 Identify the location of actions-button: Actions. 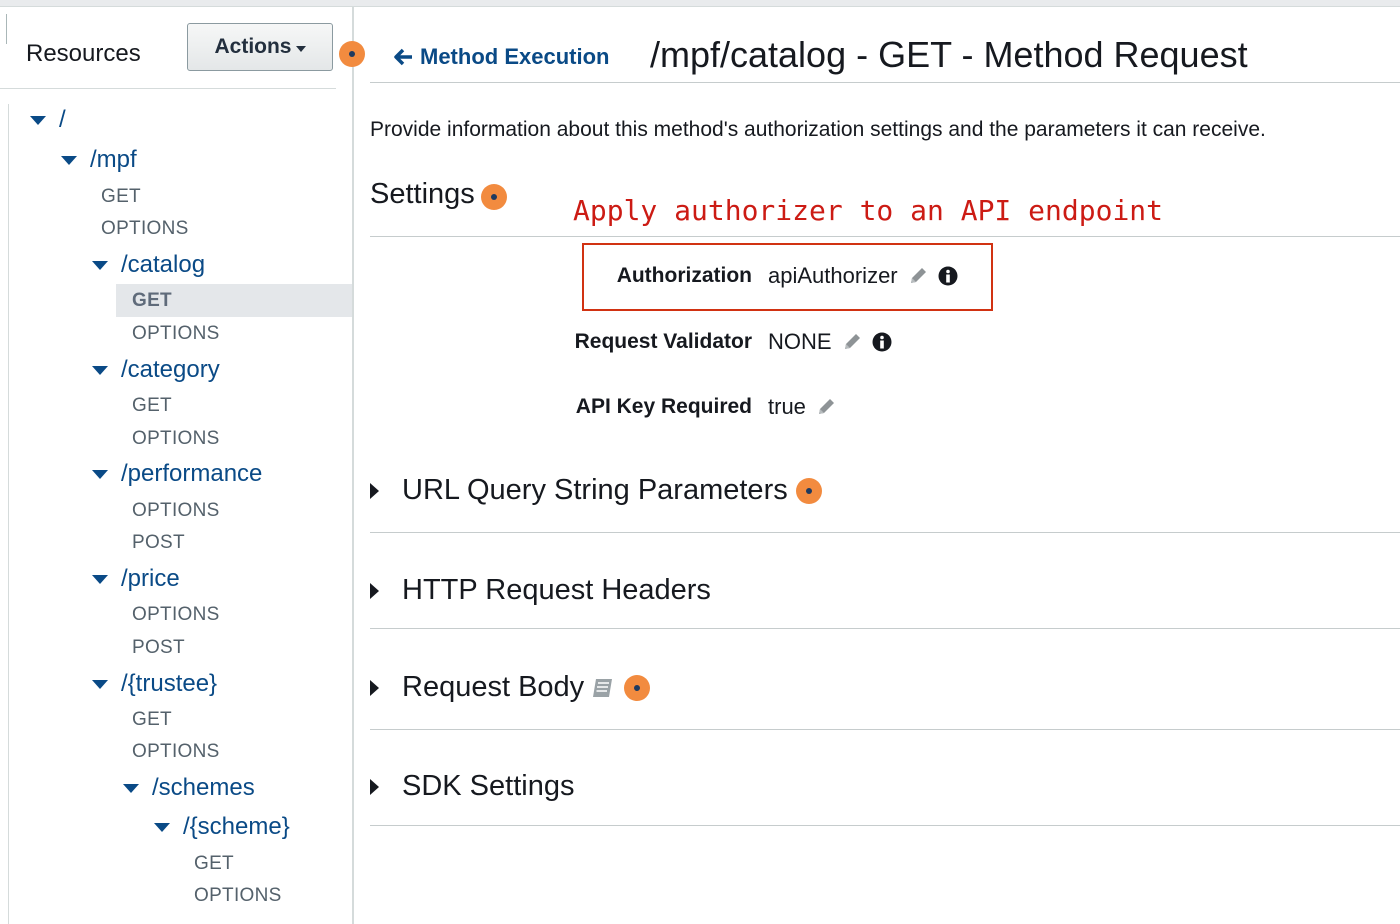
(260, 47).